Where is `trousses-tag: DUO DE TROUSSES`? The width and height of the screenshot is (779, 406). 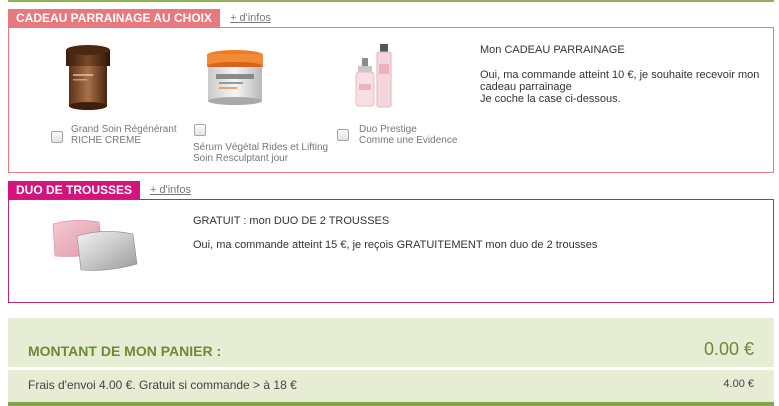
trousses-tag: DUO DE TROUSSES is located at coordinates (74, 190).